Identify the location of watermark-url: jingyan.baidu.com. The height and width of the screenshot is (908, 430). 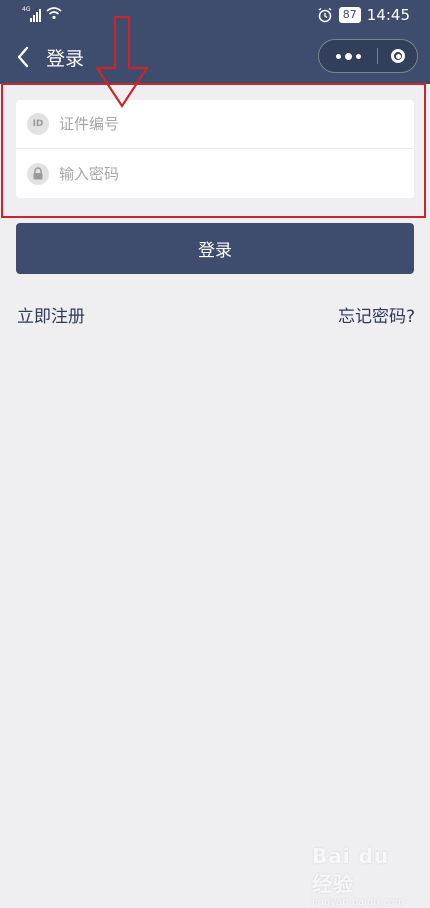
(358, 902).